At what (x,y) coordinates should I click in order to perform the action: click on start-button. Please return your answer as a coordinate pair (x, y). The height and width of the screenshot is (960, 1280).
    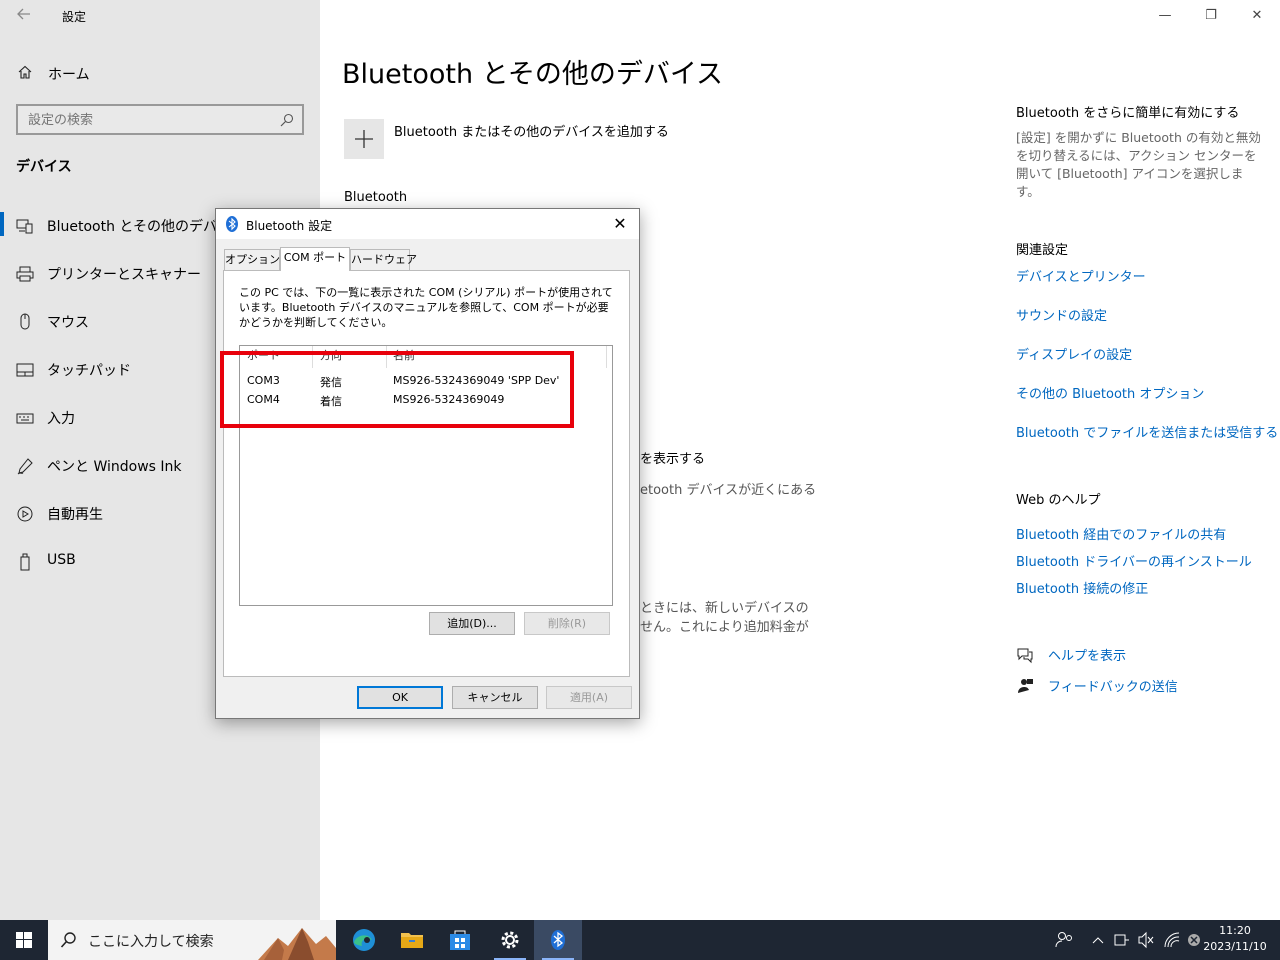
    Looking at the image, I should click on (24, 940).